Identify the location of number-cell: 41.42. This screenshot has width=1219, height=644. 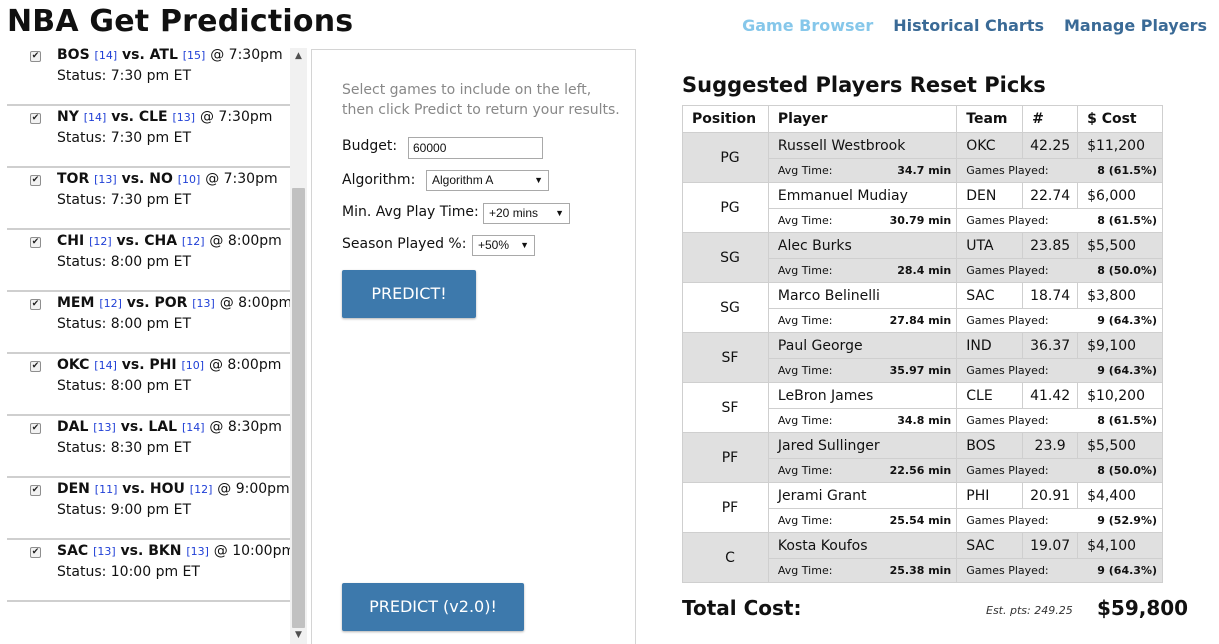
(1050, 395).